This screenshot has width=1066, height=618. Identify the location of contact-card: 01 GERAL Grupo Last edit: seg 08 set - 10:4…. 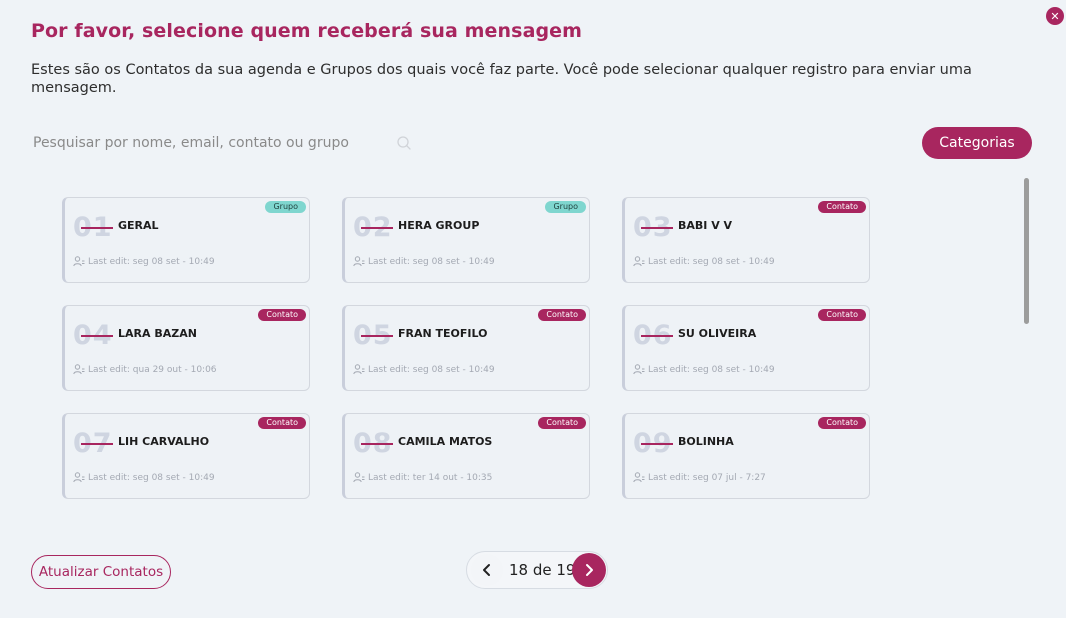
(186, 240).